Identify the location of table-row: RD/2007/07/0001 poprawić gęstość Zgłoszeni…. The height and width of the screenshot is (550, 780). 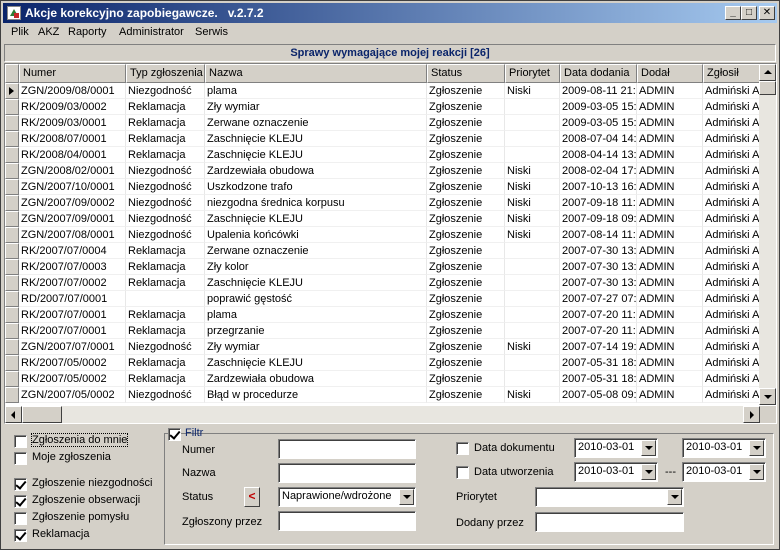
(382, 299).